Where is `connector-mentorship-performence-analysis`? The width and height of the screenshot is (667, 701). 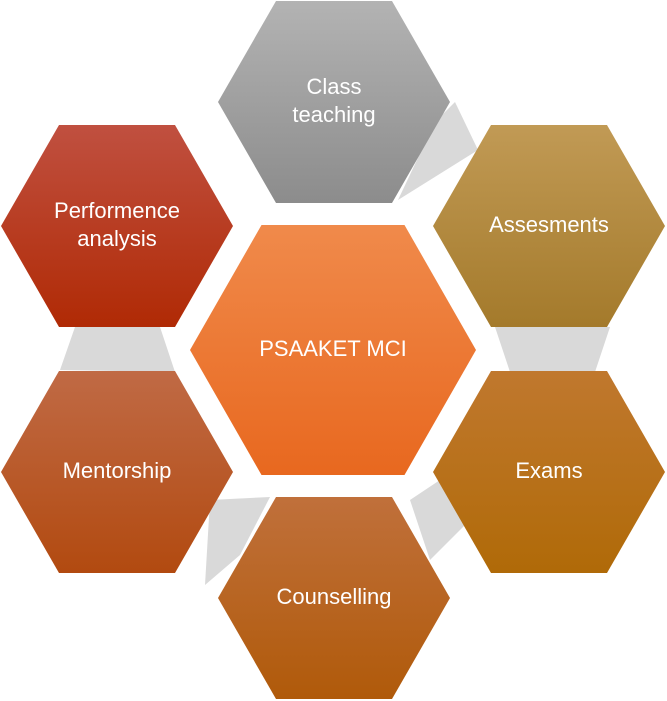
connector-mentorship-performence-analysis is located at coordinates (117, 349).